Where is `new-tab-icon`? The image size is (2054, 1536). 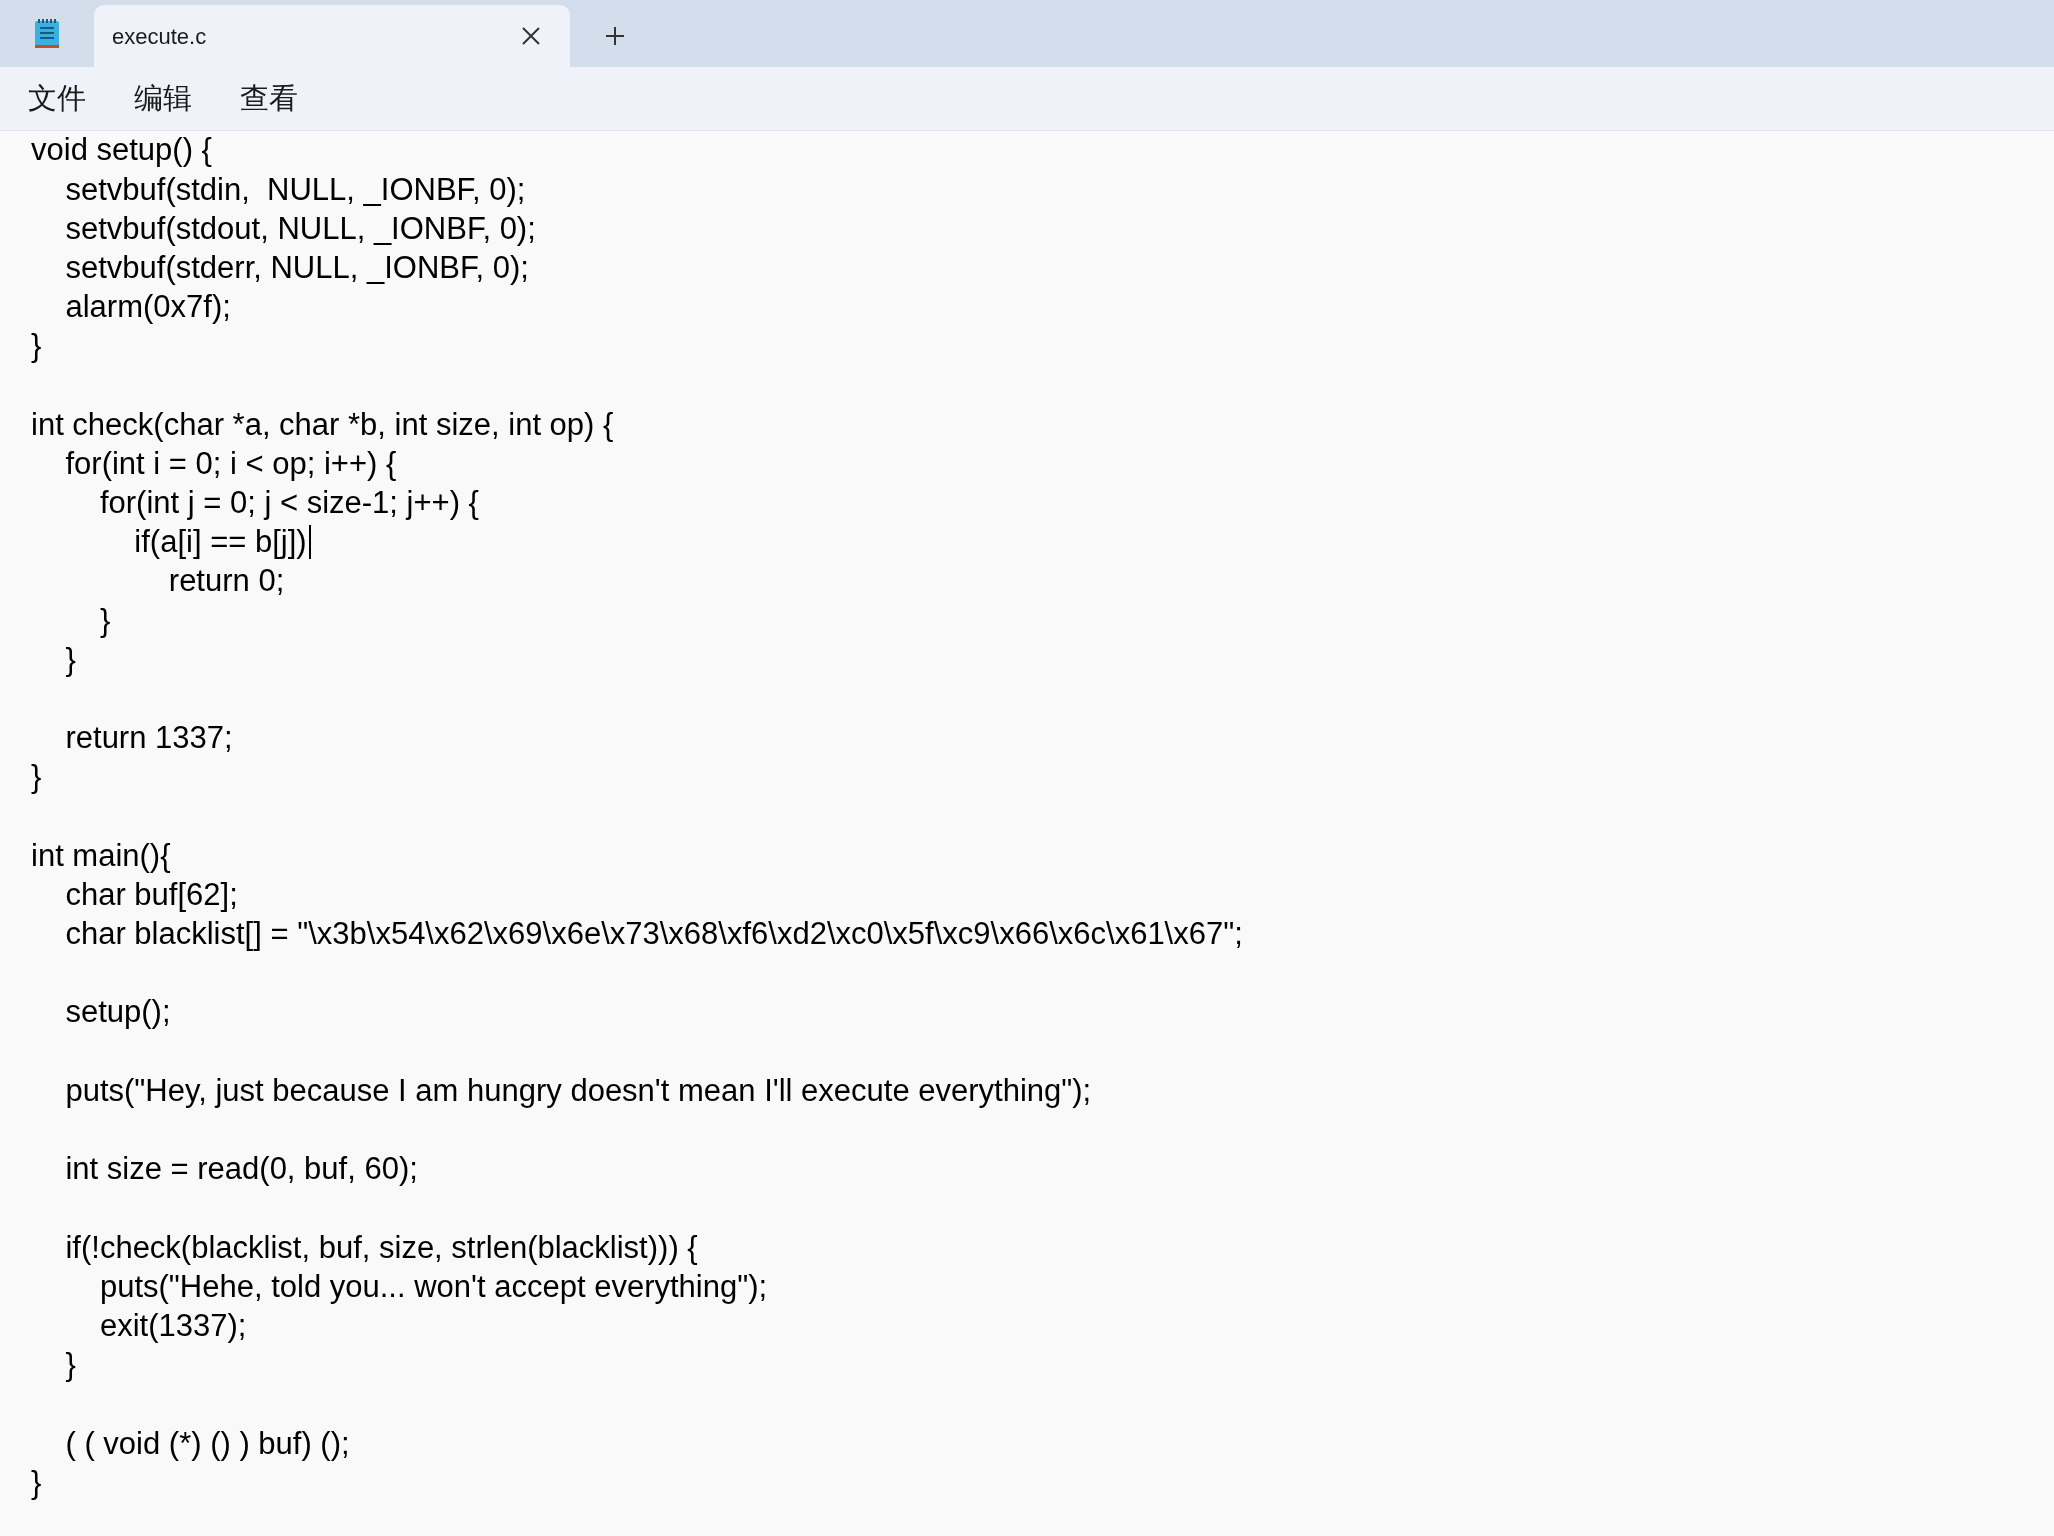
new-tab-icon is located at coordinates (615, 36).